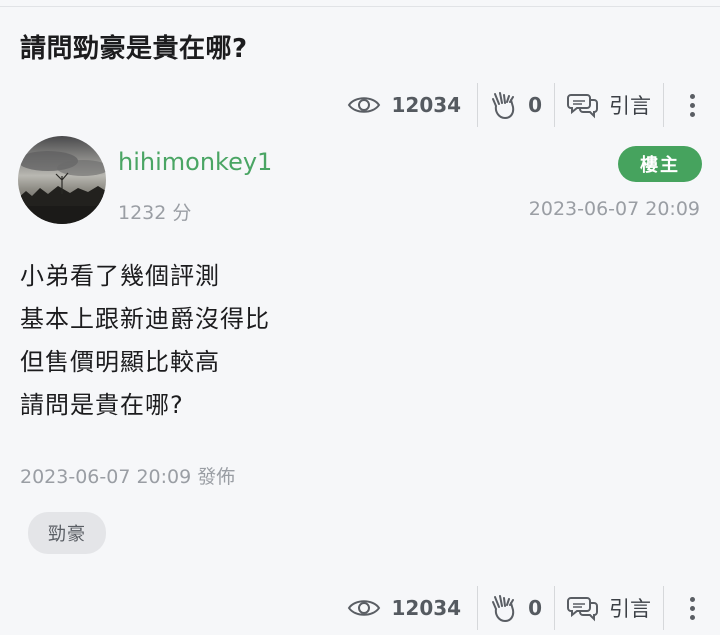 This screenshot has height=635, width=720. I want to click on post-actions-bottom: 12034 0 引言, so click(527, 608).